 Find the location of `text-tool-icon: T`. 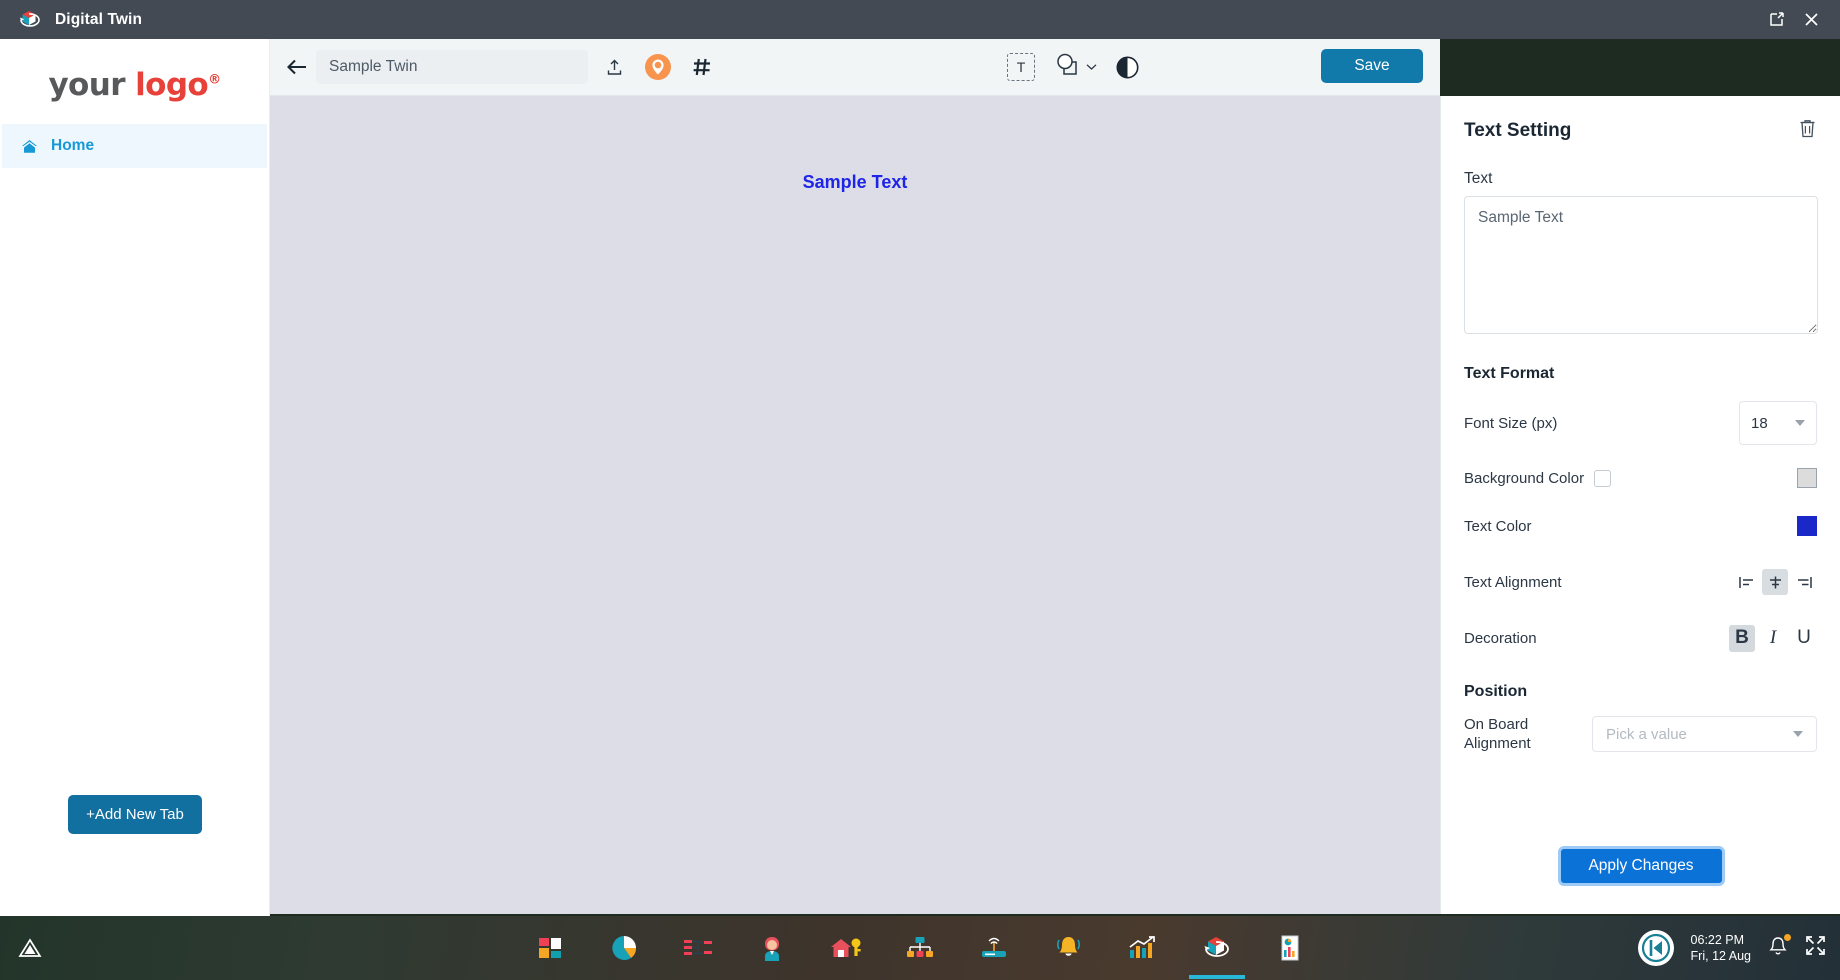

text-tool-icon: T is located at coordinates (1021, 67).